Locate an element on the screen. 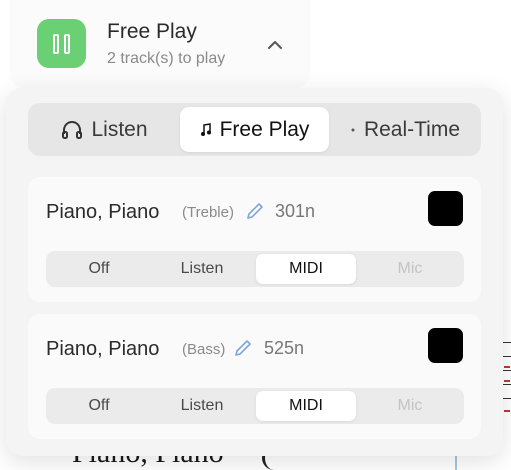 This screenshot has height=470, width=511. tab-free-play-label: Free Play is located at coordinates (264, 129).